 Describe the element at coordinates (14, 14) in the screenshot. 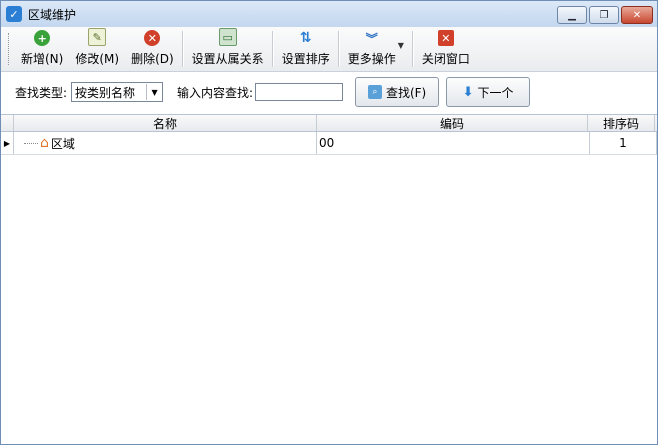

I see `app-icon: ✓` at that location.